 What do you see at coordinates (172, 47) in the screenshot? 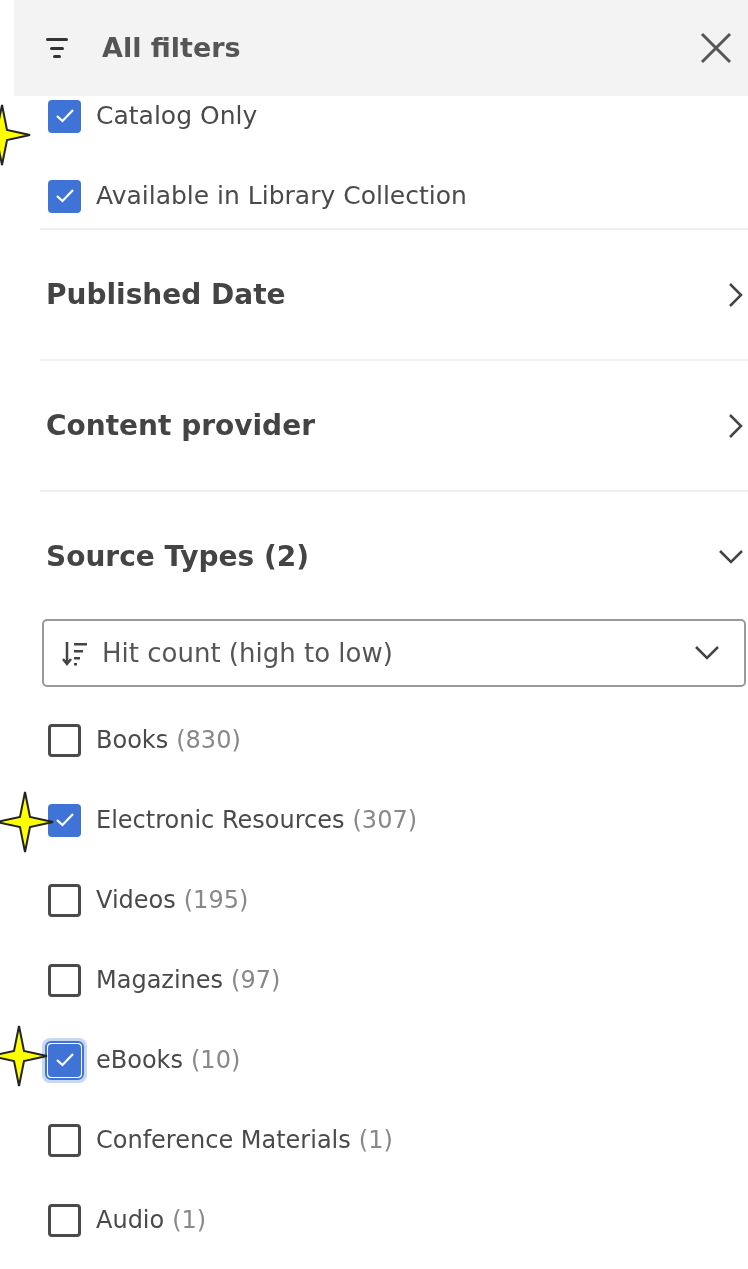
I see `header-title: All filters` at bounding box center [172, 47].